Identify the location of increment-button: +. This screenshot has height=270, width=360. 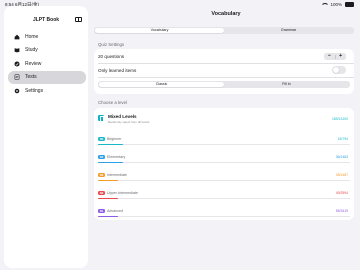
(340, 56).